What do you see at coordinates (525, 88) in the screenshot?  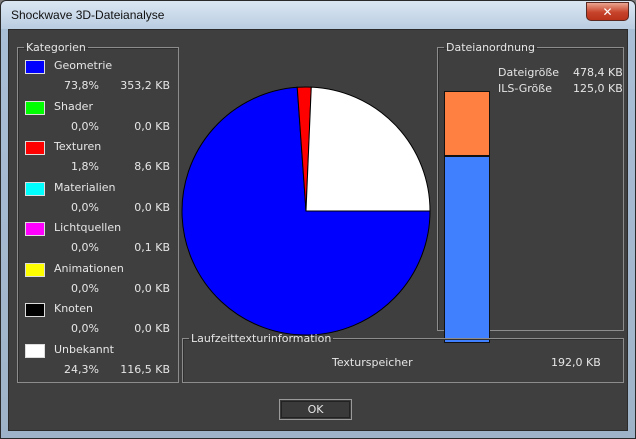 I see `ils-size-label: ILS-Größe` at bounding box center [525, 88].